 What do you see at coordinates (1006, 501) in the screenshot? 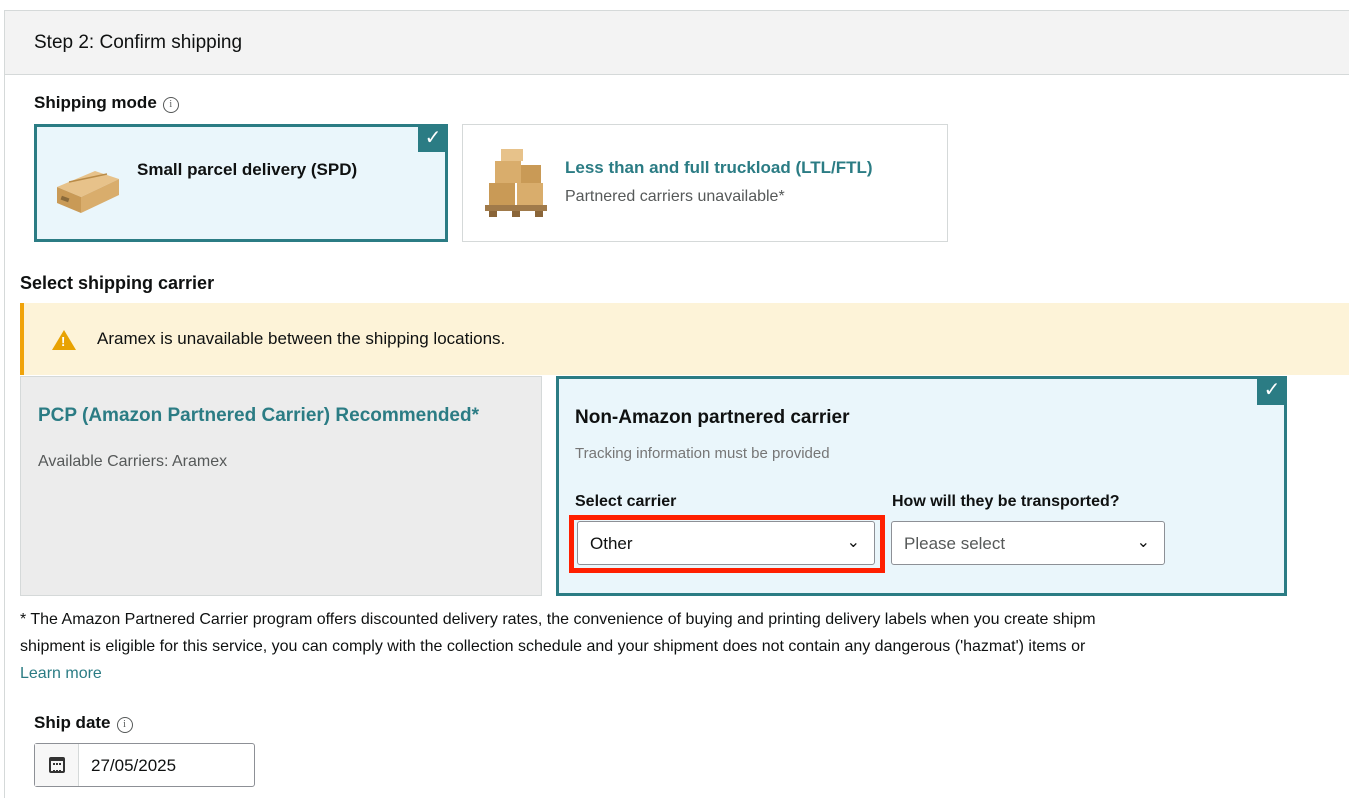
I see `transport-label: How will they be transported?` at bounding box center [1006, 501].